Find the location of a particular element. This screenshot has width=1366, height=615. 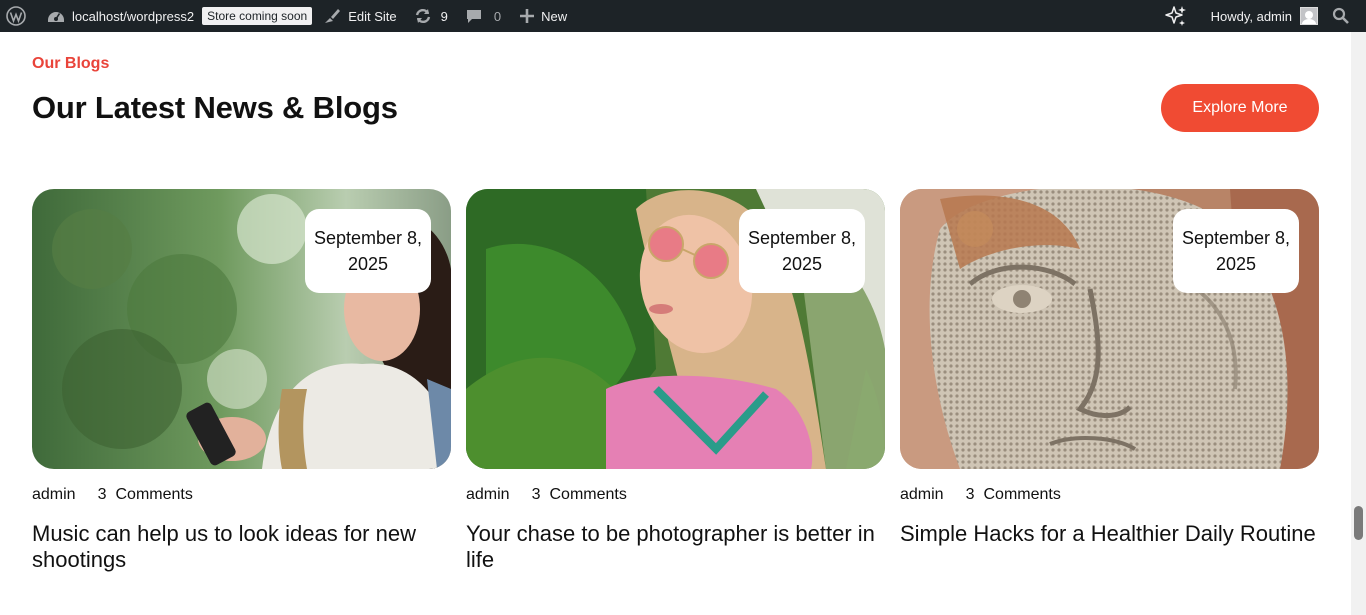

account-menu: Howdy, admin is located at coordinates (1266, 16).